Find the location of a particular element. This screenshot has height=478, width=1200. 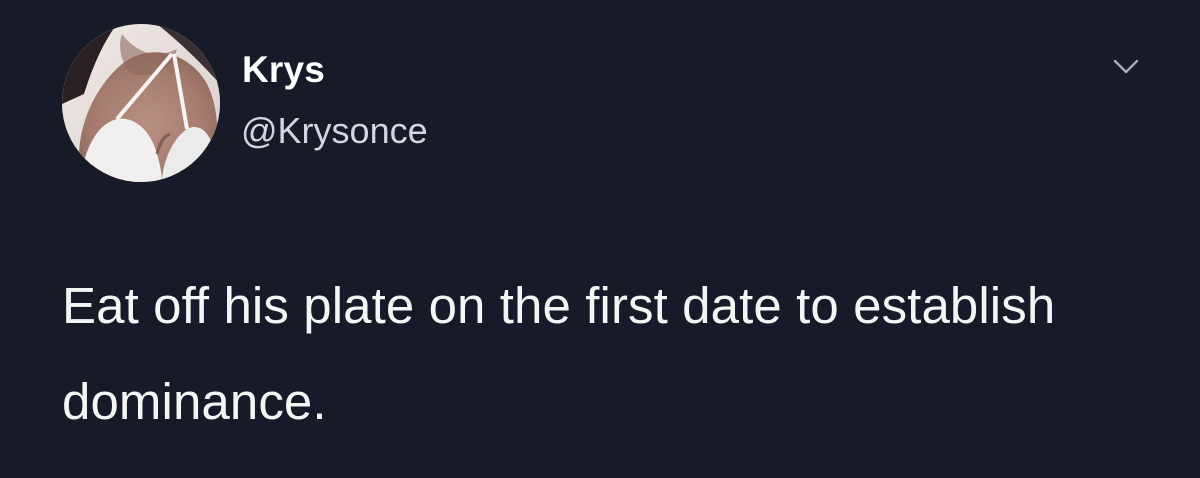

author-display-name: Krys is located at coordinates (283, 70).